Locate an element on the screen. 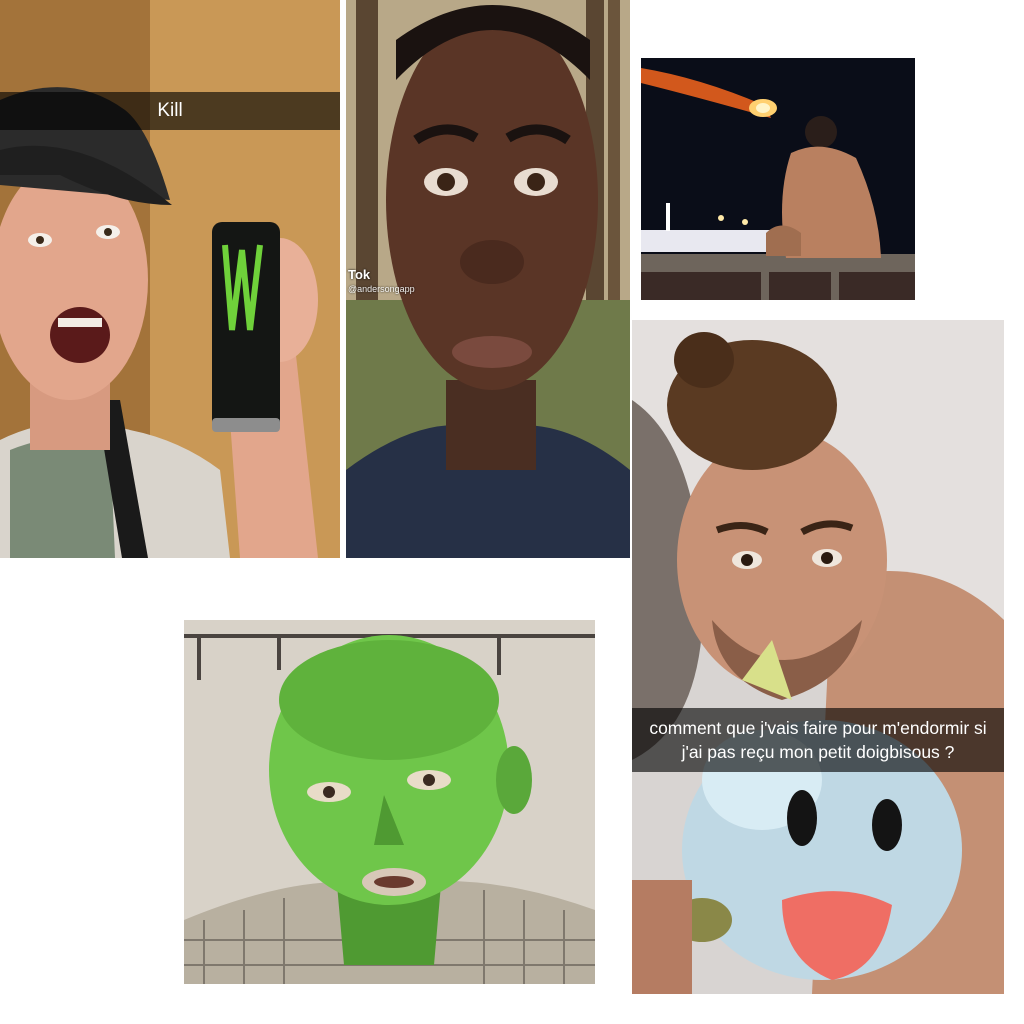 Image resolution: width=1024 pixels, height=1024 pixels. photo-green-face is located at coordinates (389, 802).